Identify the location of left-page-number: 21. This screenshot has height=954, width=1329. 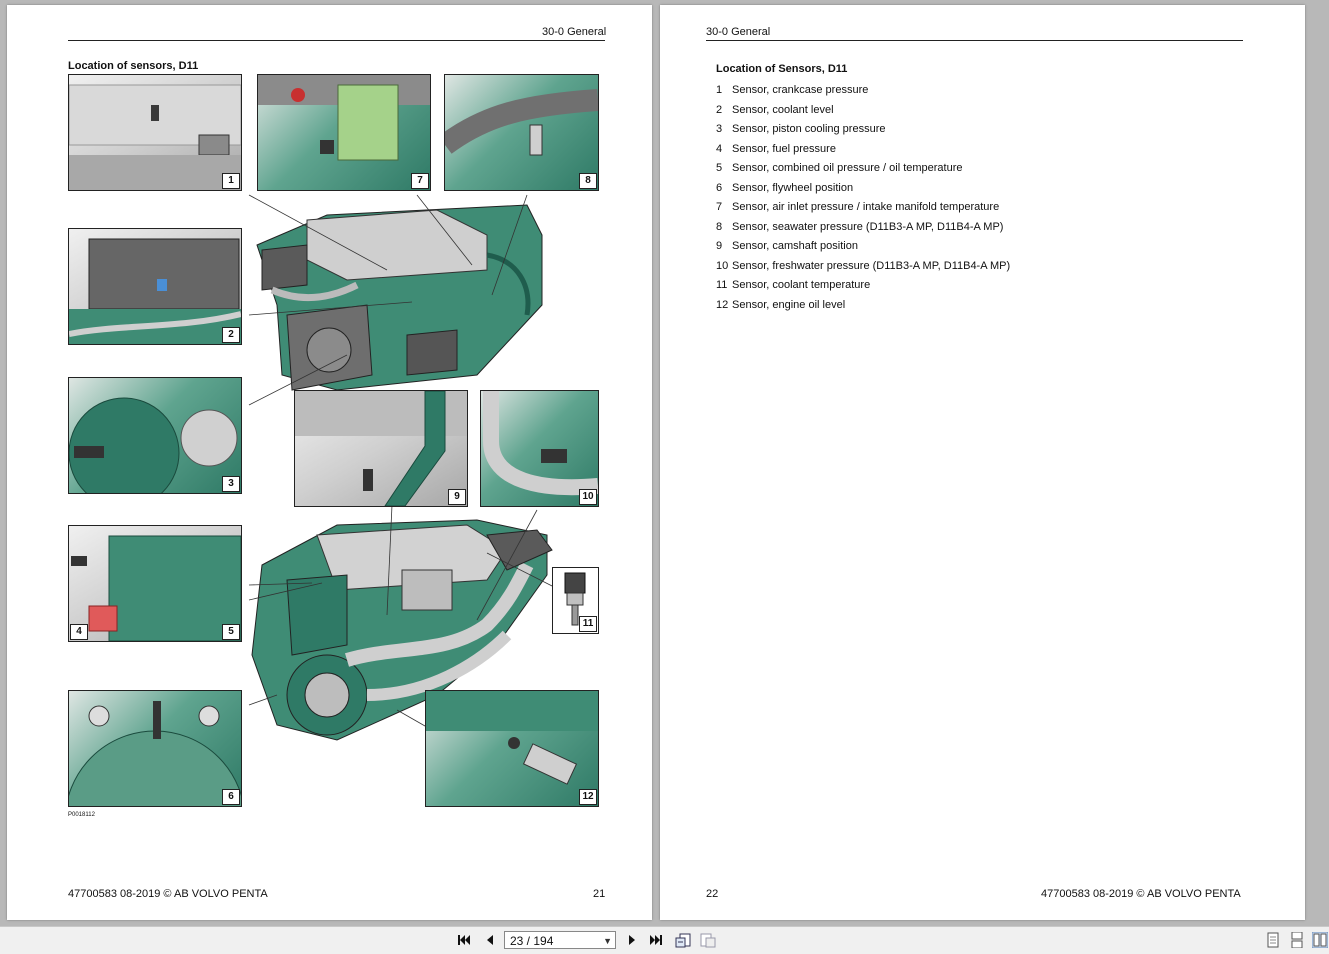
(599, 894).